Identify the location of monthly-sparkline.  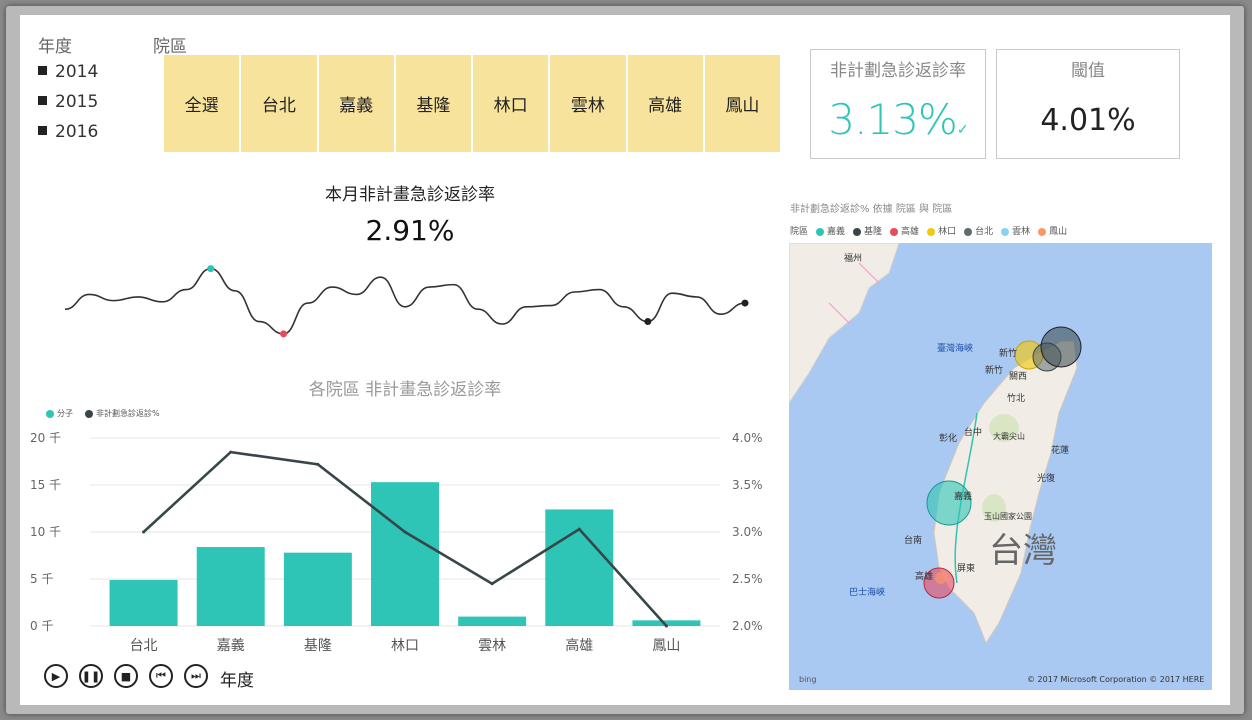
(410, 305).